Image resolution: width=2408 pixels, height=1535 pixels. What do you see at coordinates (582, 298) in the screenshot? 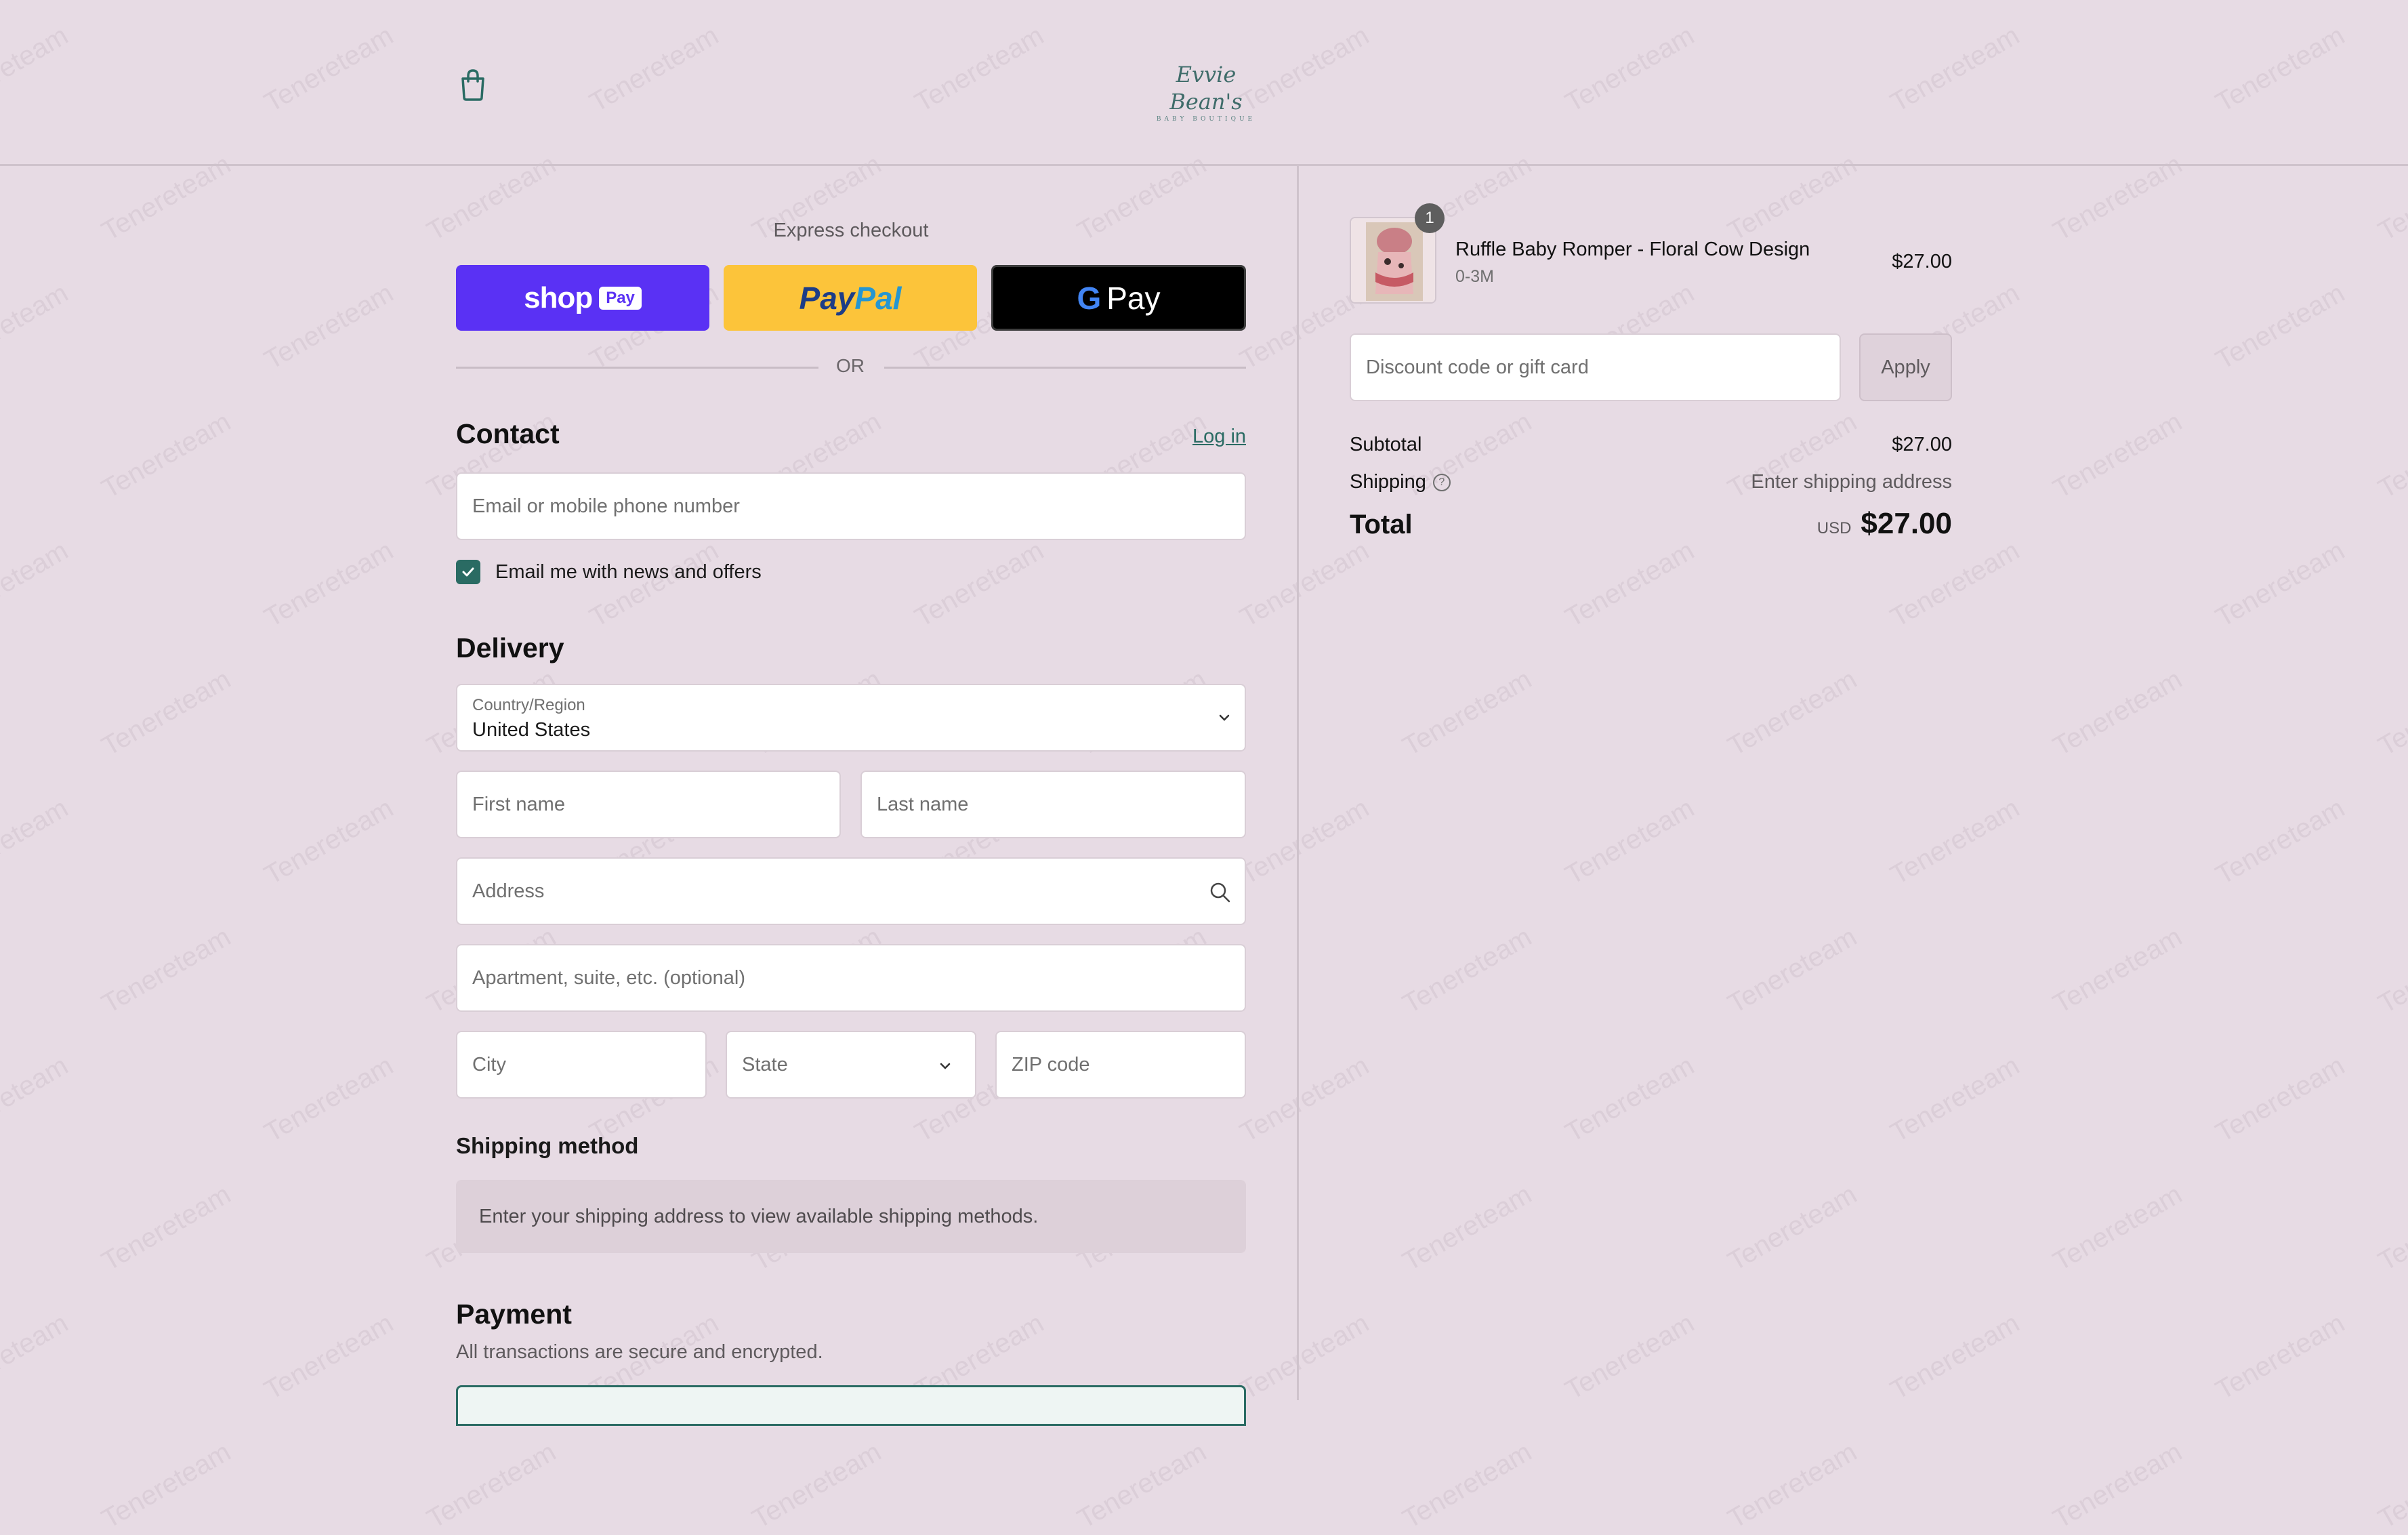
I see `shop-pay-button: shop Pay` at bounding box center [582, 298].